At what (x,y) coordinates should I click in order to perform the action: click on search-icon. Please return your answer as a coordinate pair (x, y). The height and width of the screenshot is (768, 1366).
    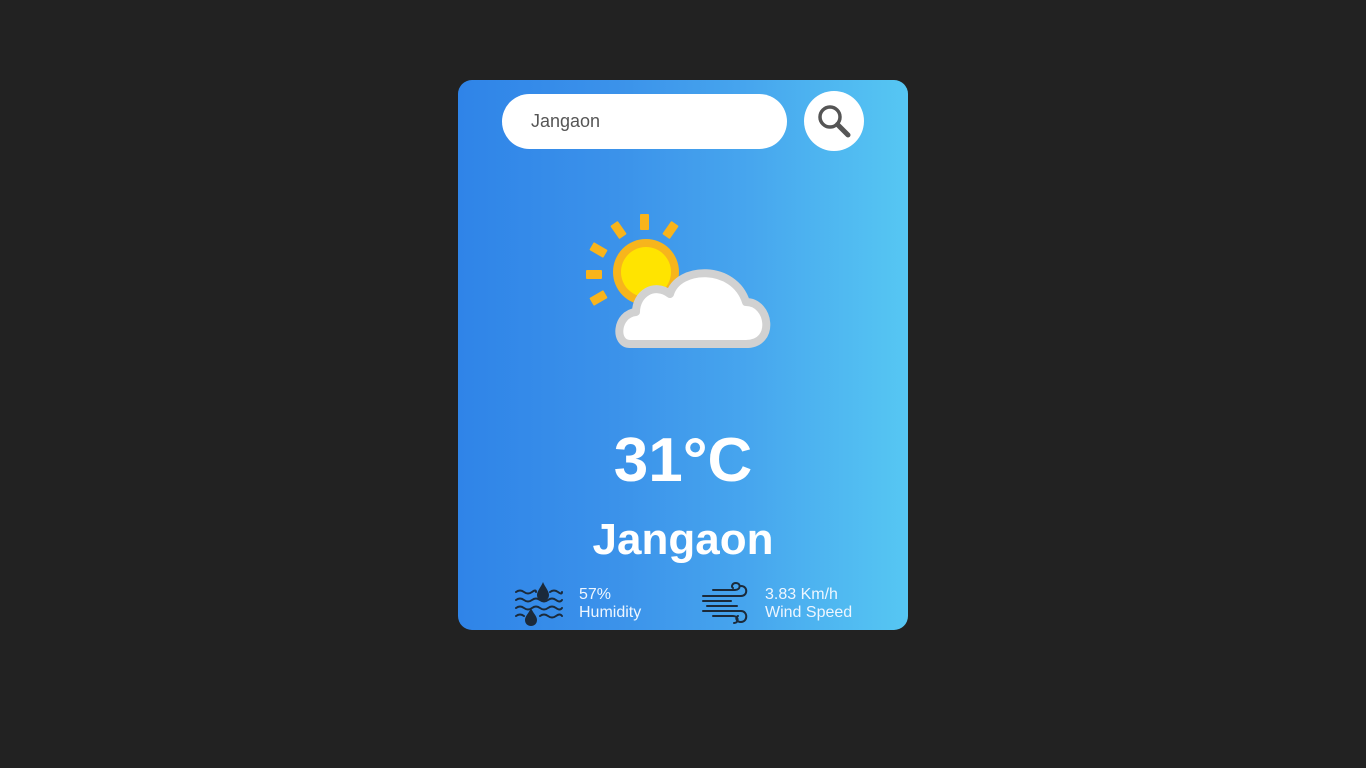
    Looking at the image, I should click on (834, 121).